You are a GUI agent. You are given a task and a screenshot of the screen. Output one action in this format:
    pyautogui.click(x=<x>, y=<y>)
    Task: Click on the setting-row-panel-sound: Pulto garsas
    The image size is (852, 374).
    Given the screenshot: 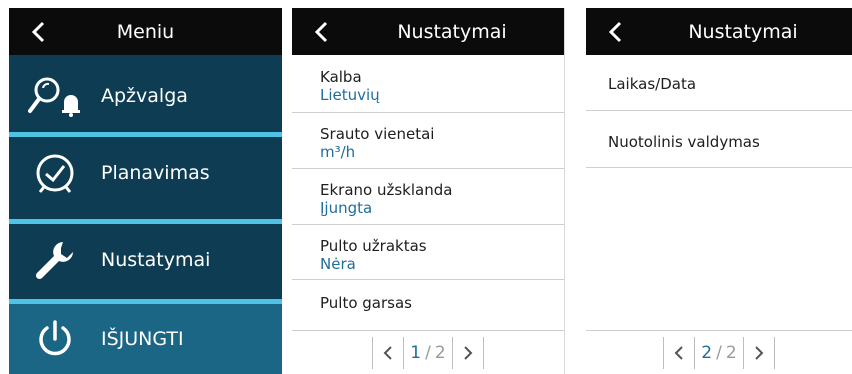 What is the action you would take?
    pyautogui.click(x=428, y=305)
    